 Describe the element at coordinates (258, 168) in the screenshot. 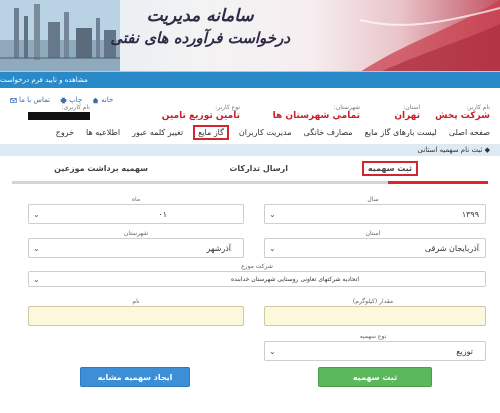

I see `tab-send-logistics: ارسال تدارکات` at that location.